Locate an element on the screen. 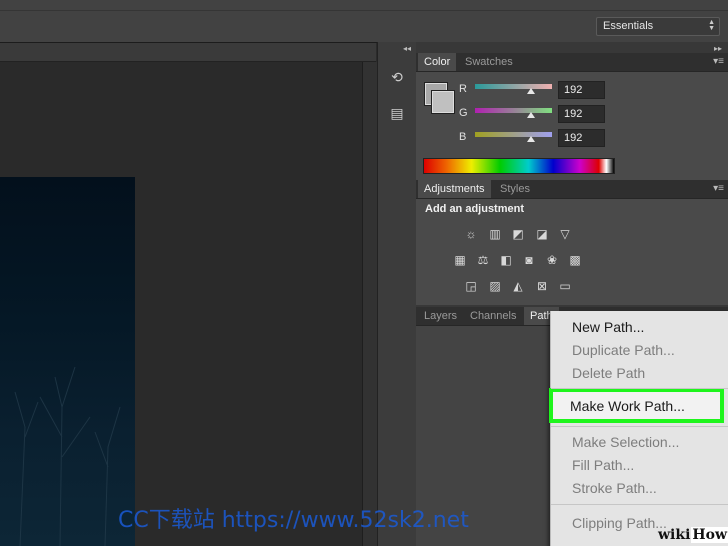 The image size is (728, 546). b-slider is located at coordinates (513, 134).